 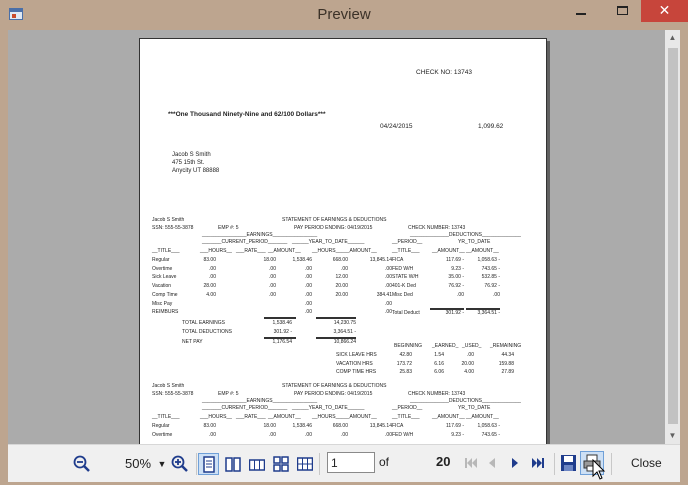 What do you see at coordinates (444, 72) in the screenshot?
I see `check-number: CHECK NO: 13743` at bounding box center [444, 72].